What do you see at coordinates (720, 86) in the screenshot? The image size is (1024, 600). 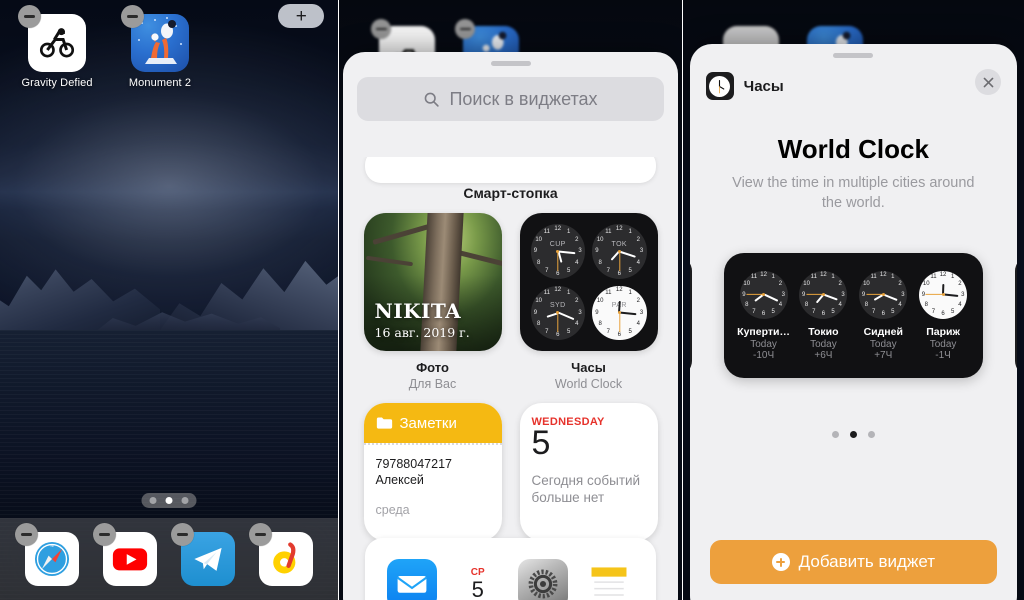 I see `clock-face` at bounding box center [720, 86].